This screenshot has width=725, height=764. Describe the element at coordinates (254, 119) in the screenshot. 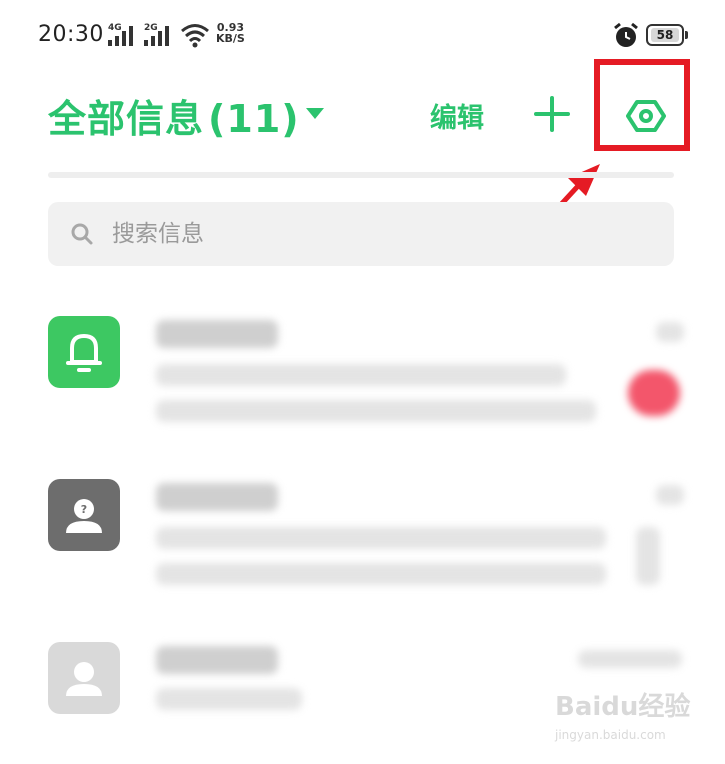

I see `message-count: (11)` at that location.